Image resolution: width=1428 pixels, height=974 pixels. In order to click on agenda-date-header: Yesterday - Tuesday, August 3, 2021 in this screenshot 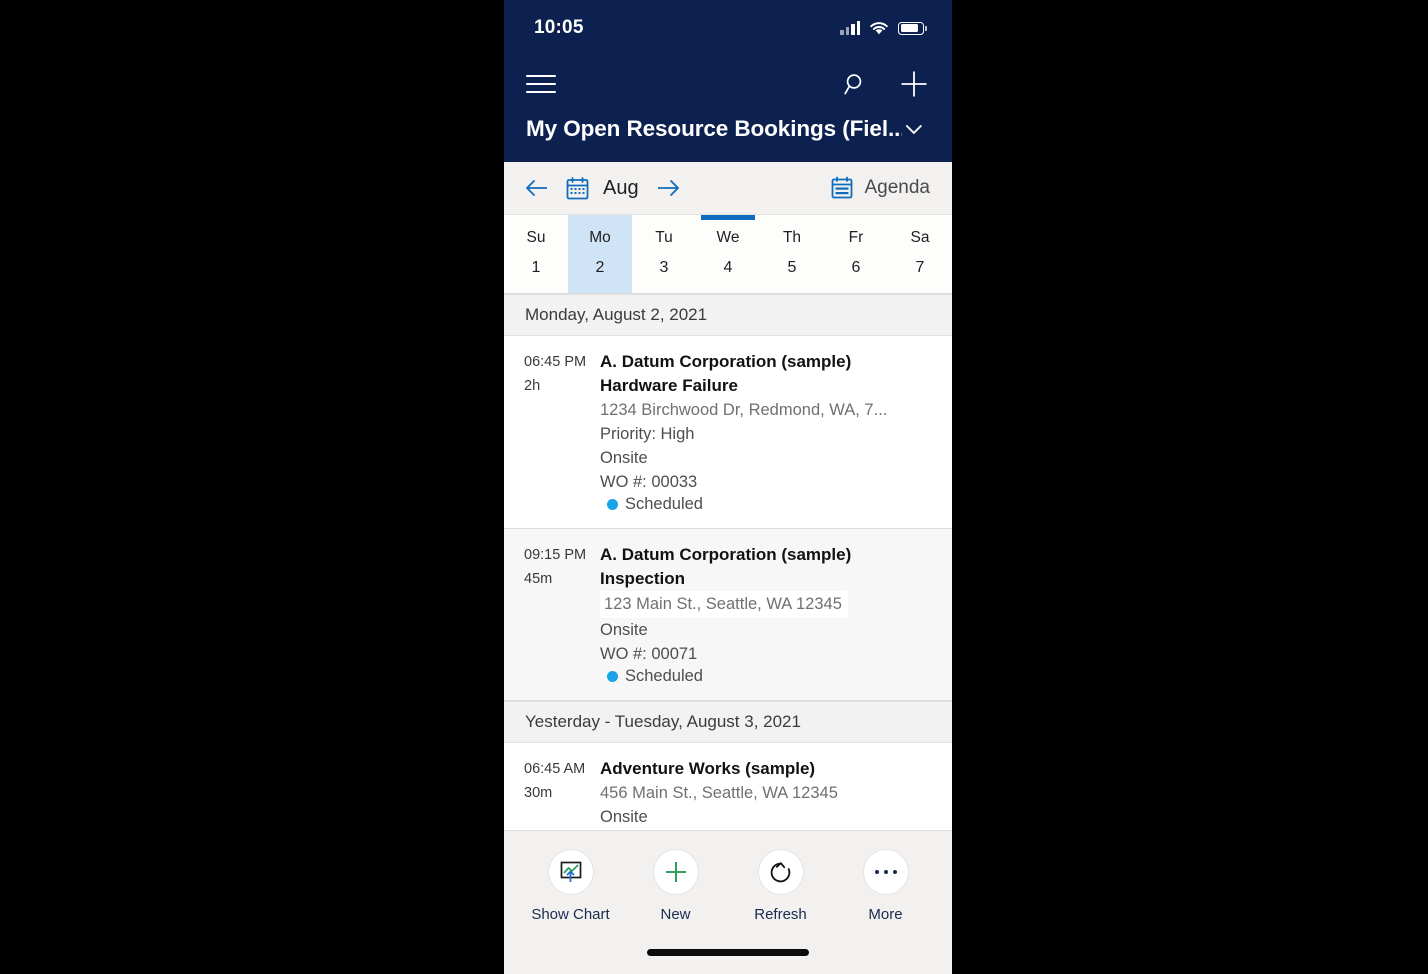, I will do `click(728, 722)`.